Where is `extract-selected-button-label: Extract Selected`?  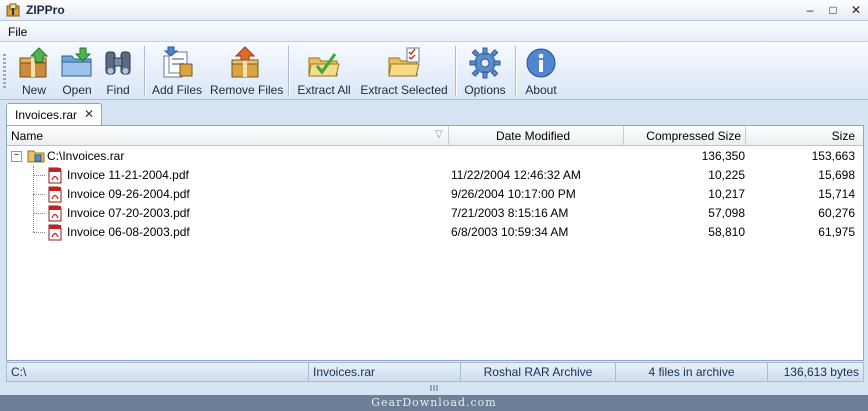 extract-selected-button-label: Extract Selected is located at coordinates (404, 90).